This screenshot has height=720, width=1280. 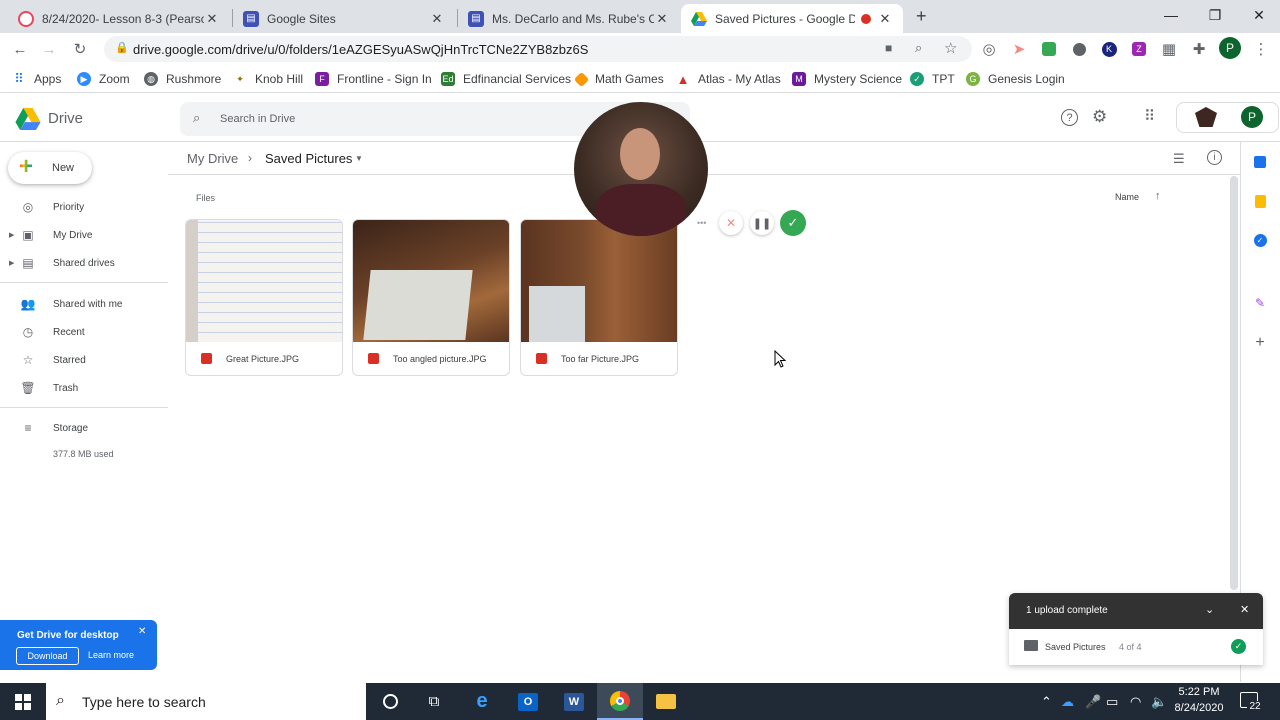 What do you see at coordinates (1227, 117) in the screenshot?
I see `account-chip: P` at bounding box center [1227, 117].